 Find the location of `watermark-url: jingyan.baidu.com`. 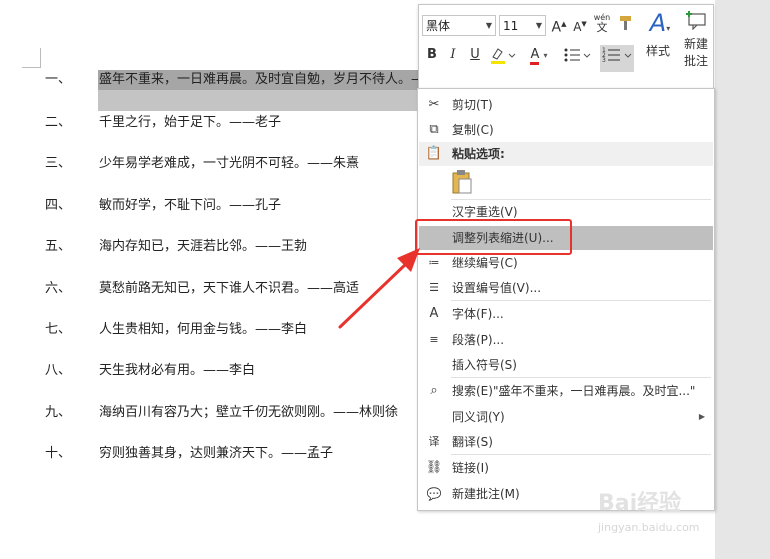

watermark-url: jingyan.baidu.com is located at coordinates (649, 527).